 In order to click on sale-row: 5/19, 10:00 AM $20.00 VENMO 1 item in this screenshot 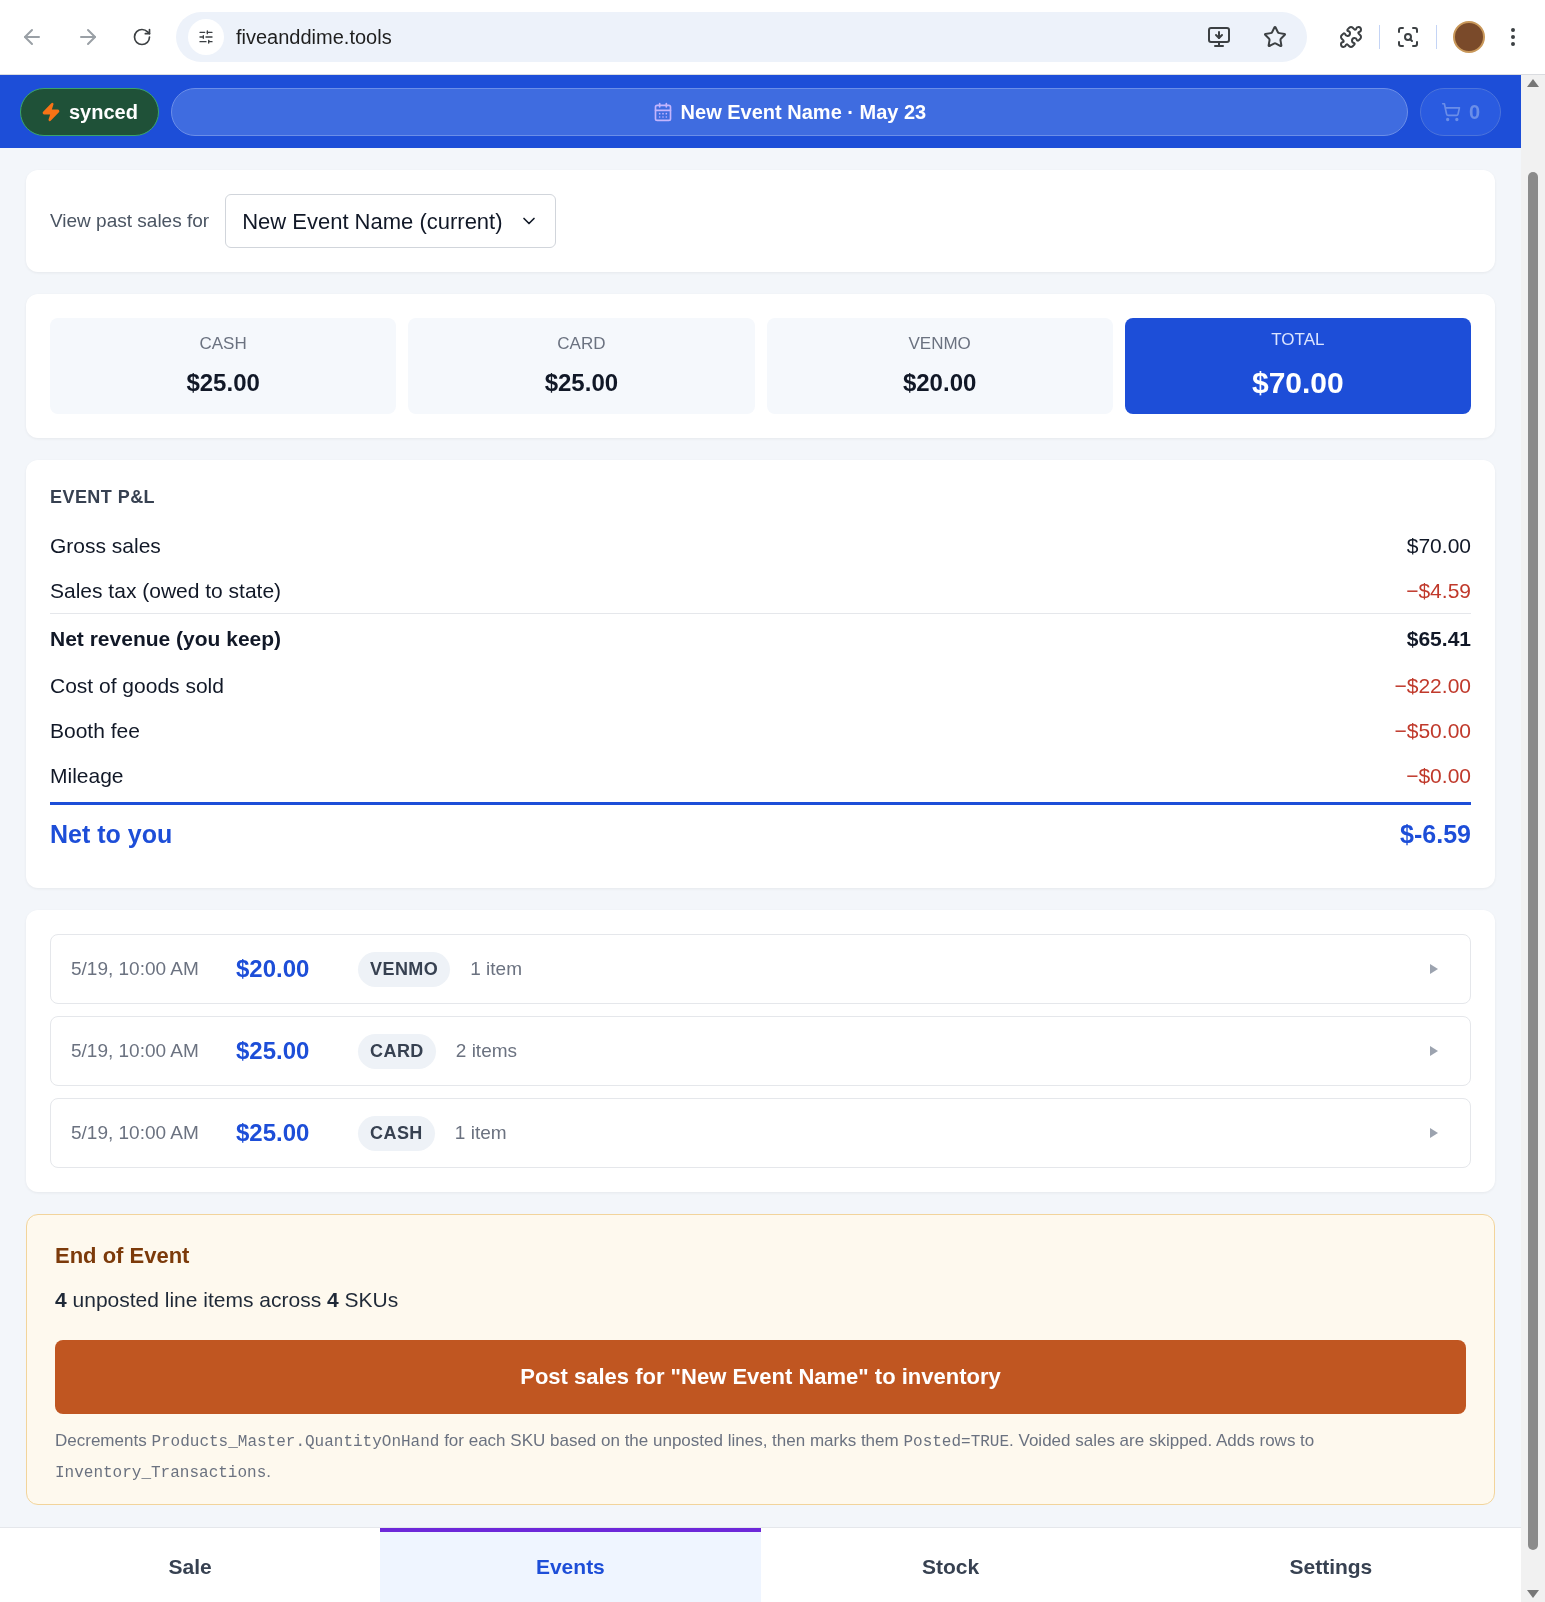, I will do `click(760, 969)`.